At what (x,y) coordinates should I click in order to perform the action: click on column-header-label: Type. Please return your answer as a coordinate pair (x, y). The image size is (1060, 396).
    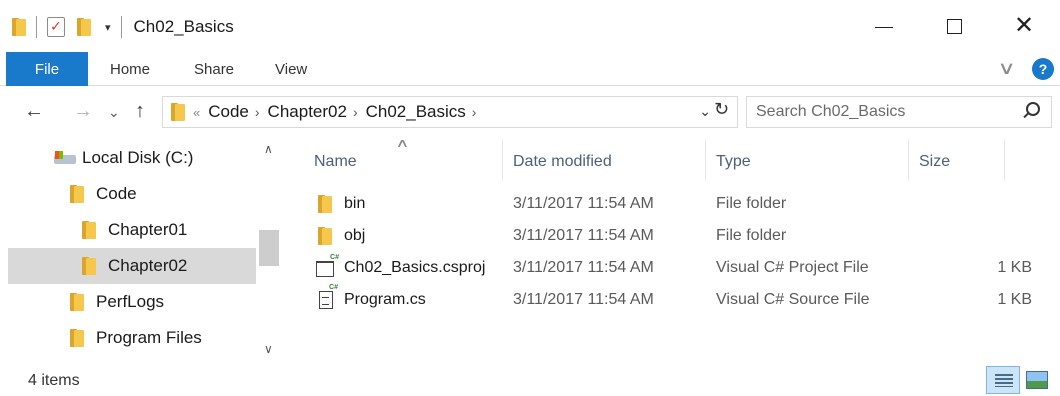
    Looking at the image, I should click on (733, 161).